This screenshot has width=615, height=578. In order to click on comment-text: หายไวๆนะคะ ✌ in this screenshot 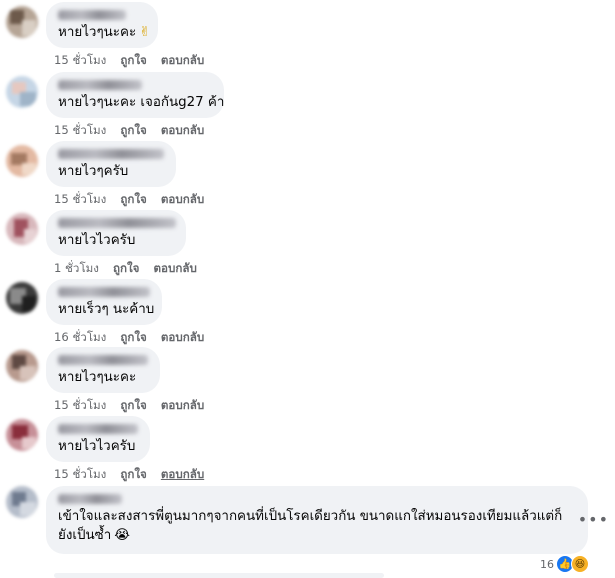, I will do `click(104, 32)`.